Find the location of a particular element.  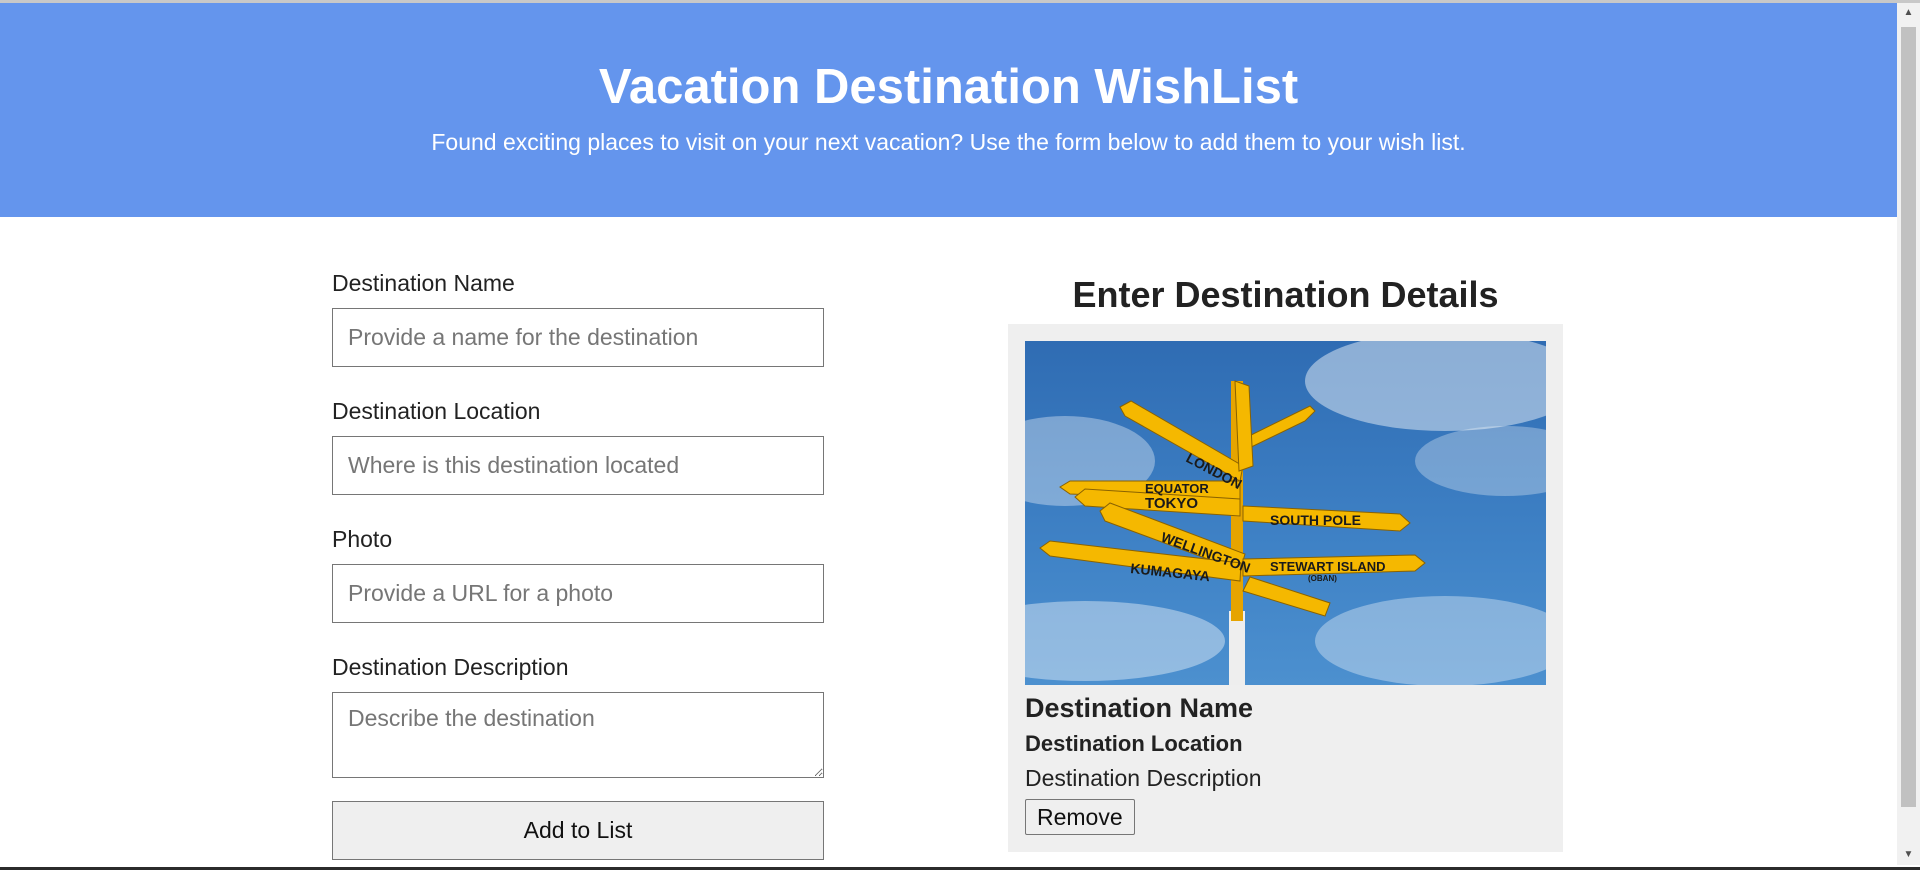

destination-name-label: Destination Name is located at coordinates (423, 283).